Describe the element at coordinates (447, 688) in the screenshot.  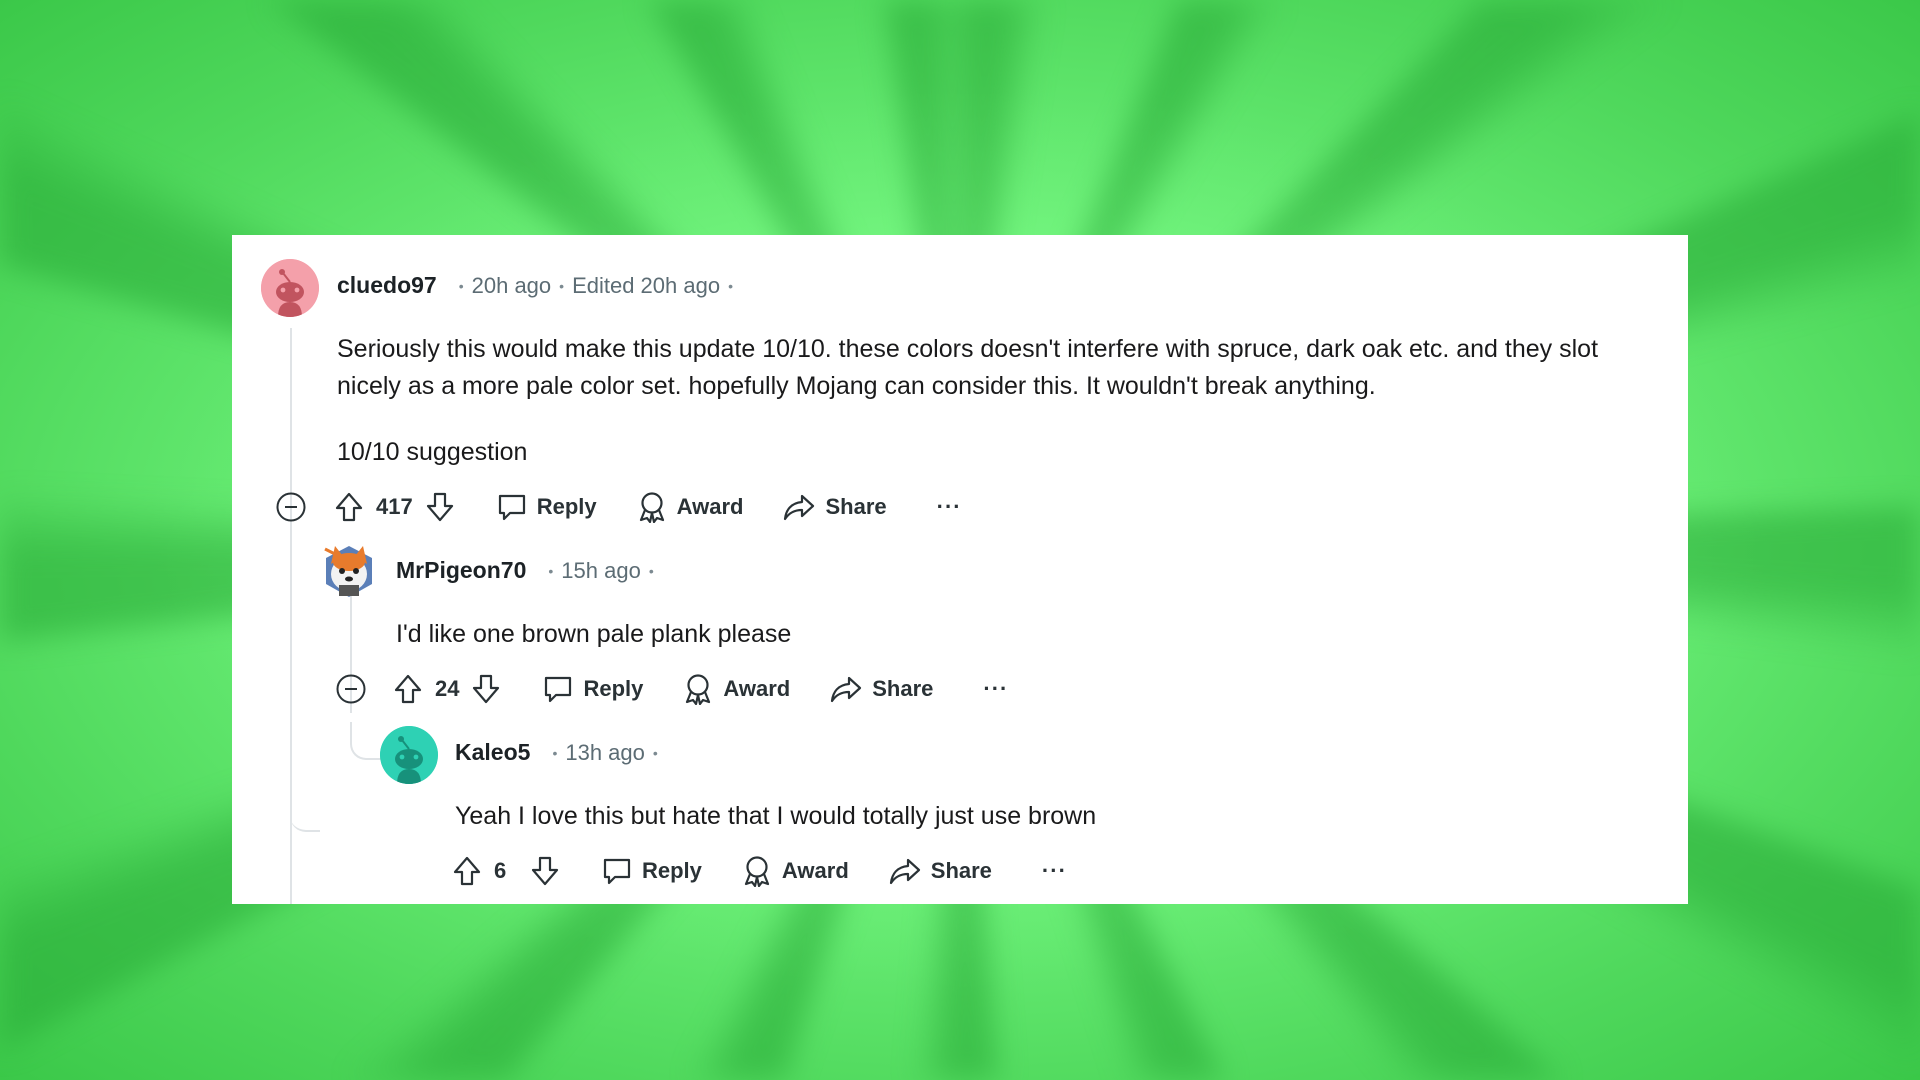
I see `vote-score: 24` at that location.